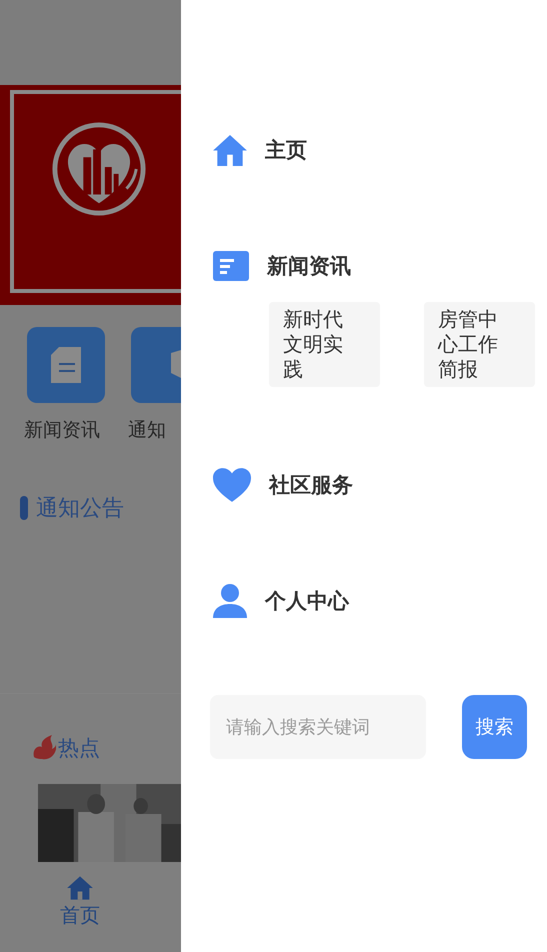  I want to click on person-icon, so click(230, 601).